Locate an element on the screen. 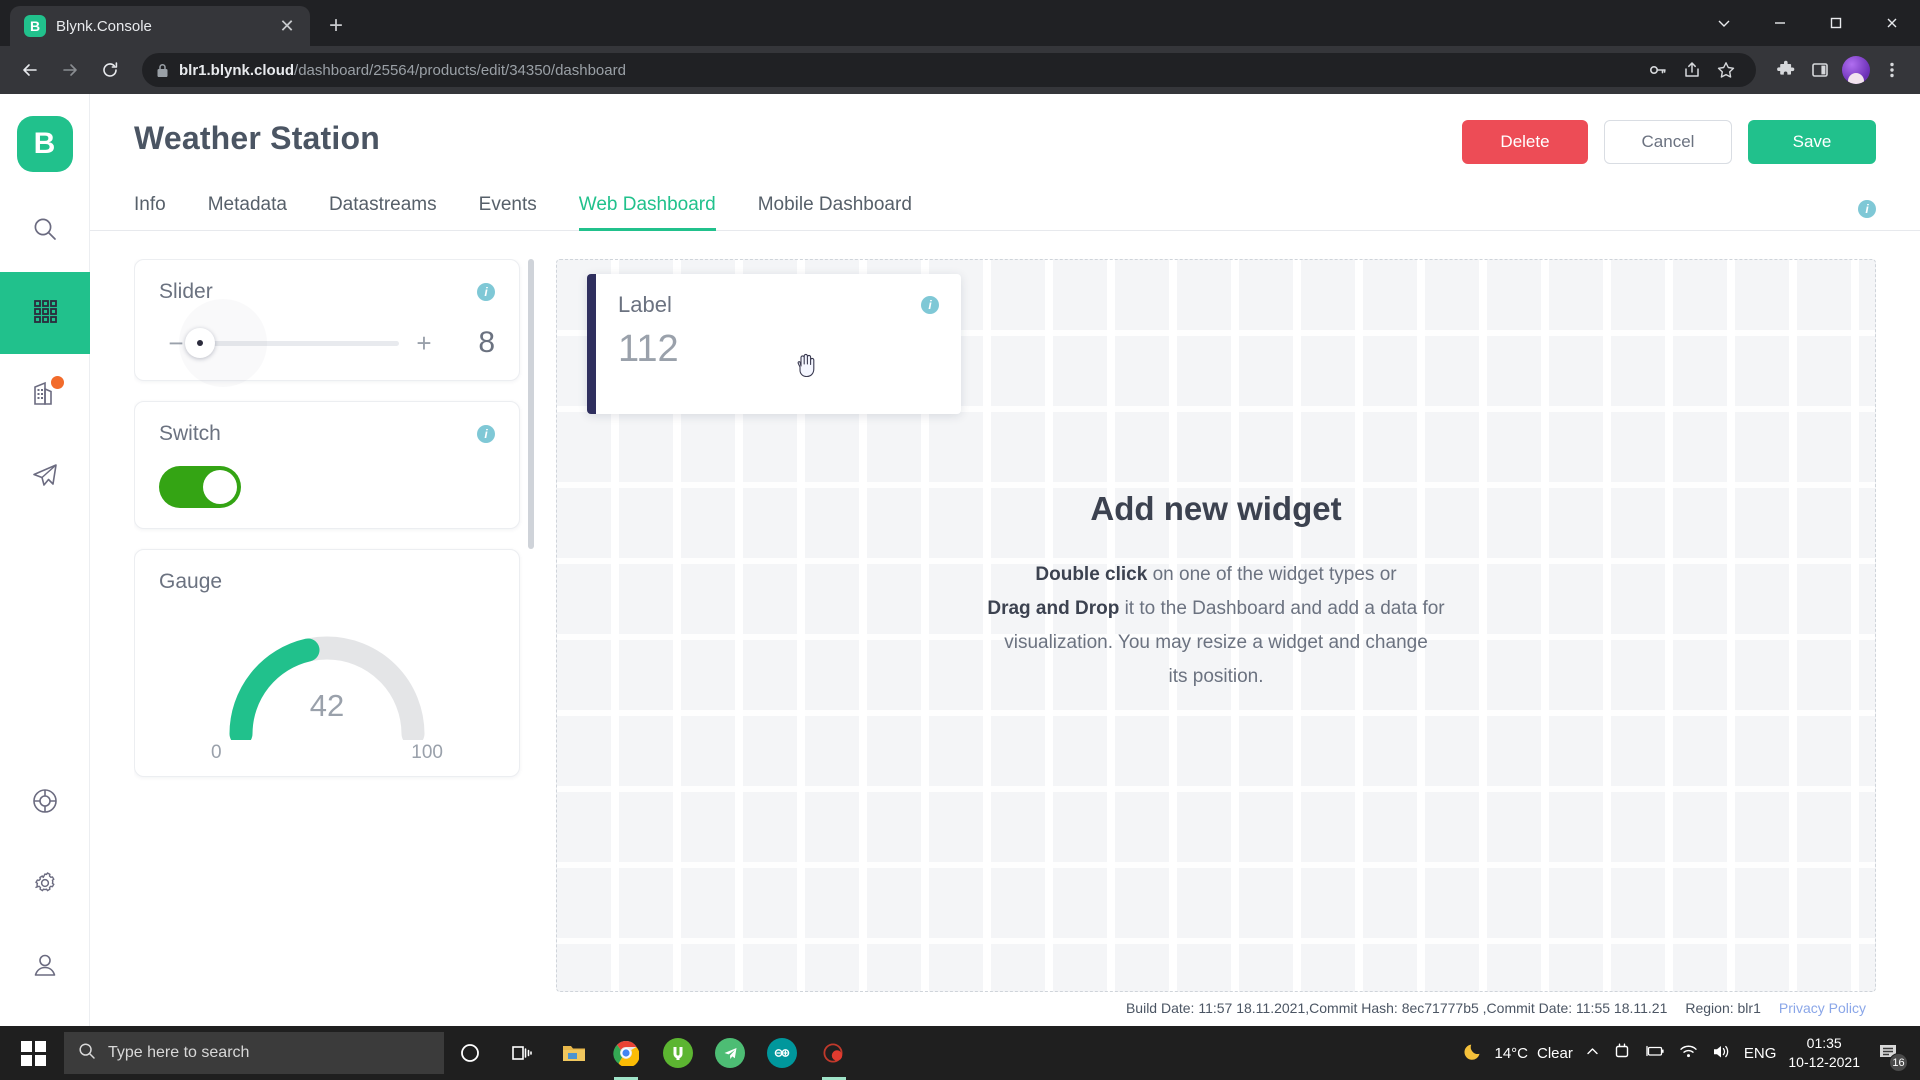 The image size is (1920, 1080). side-panel-icon is located at coordinates (1820, 70).